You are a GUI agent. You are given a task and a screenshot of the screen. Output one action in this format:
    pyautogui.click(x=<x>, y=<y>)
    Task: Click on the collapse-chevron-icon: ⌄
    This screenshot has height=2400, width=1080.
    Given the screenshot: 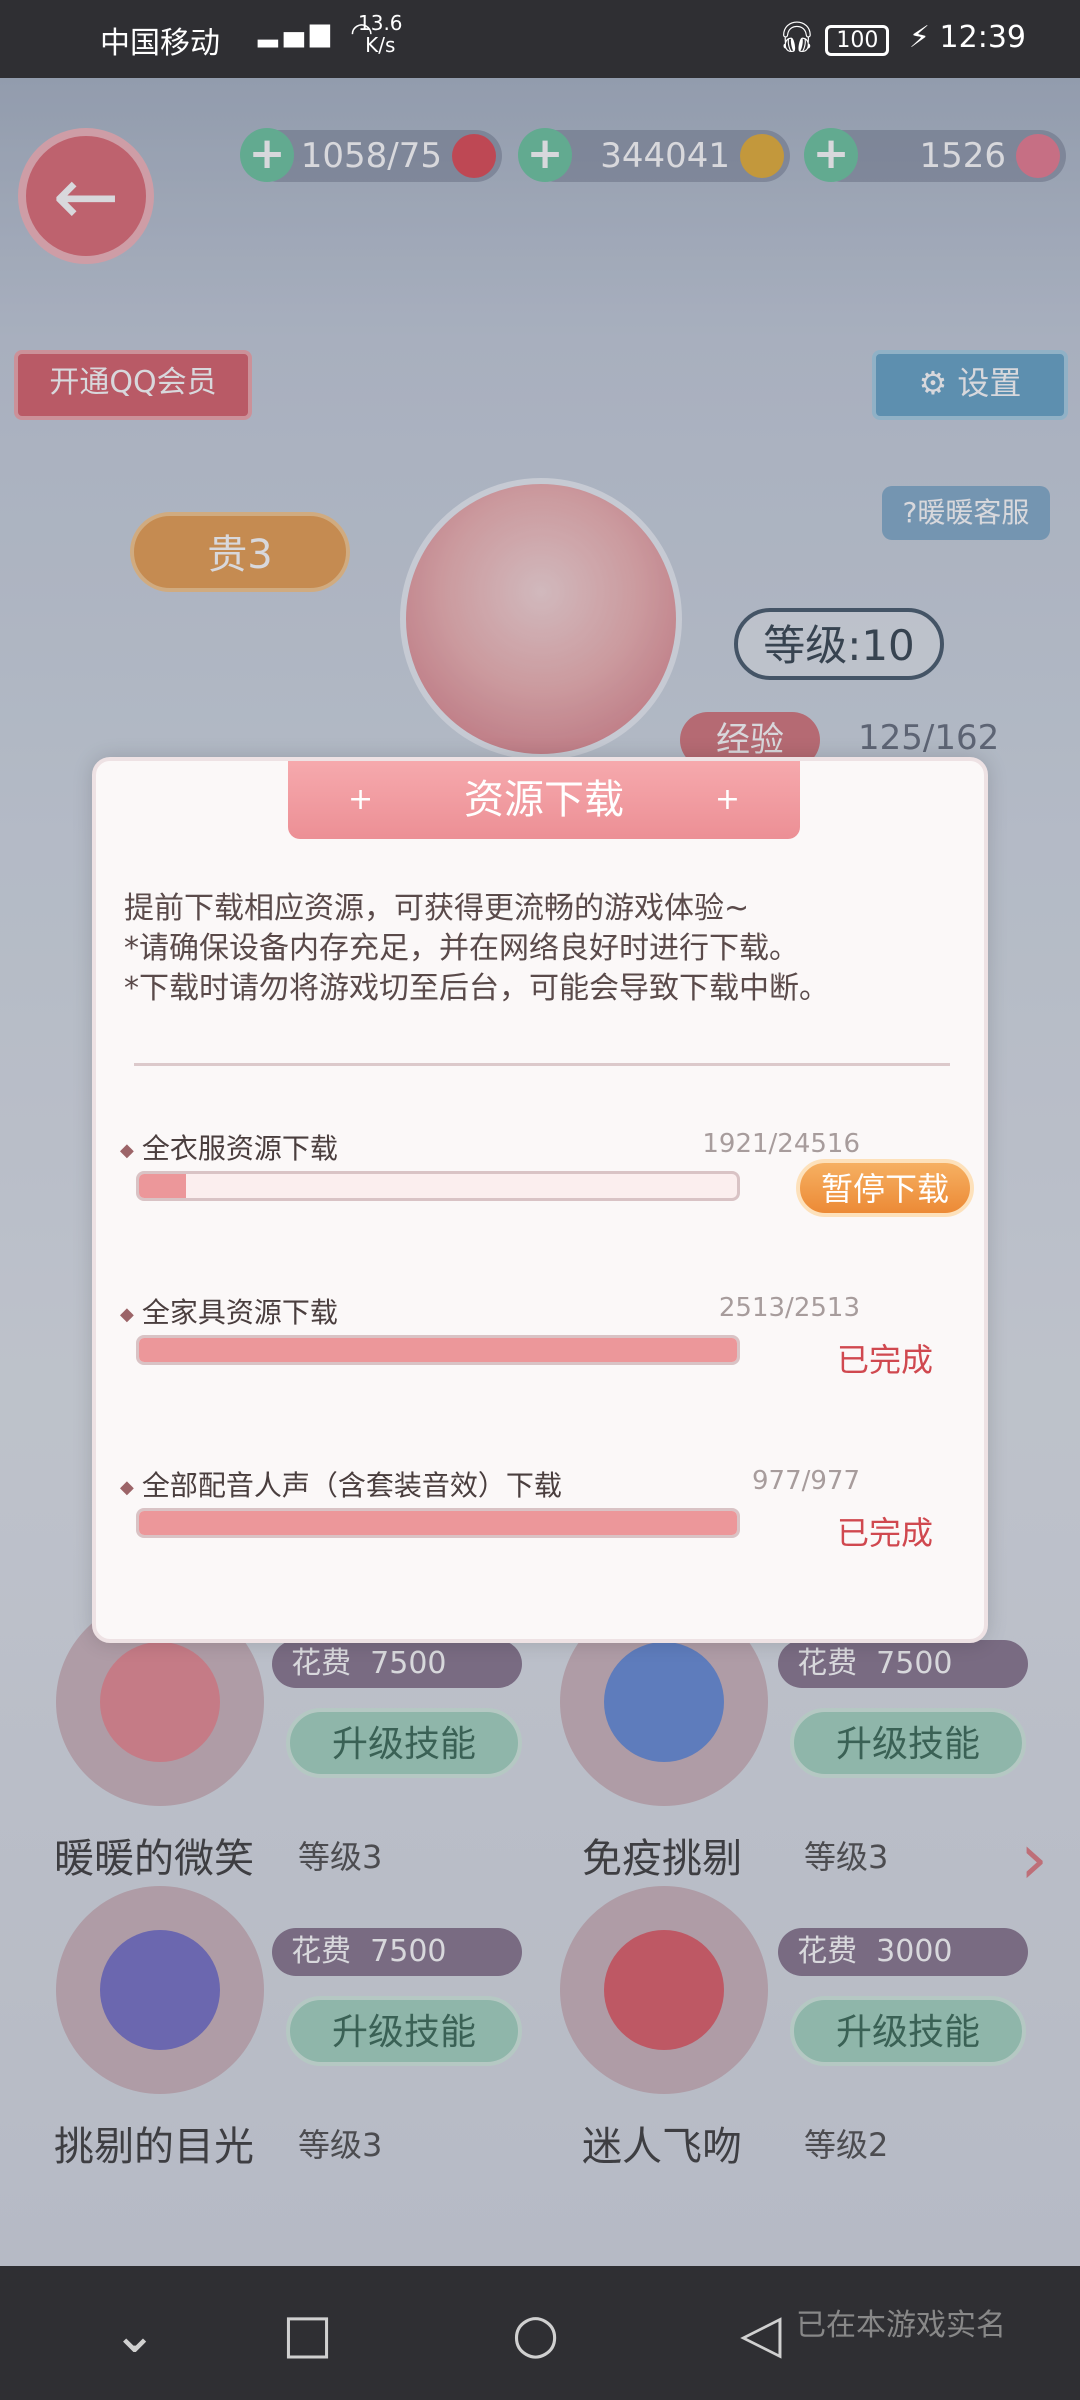 What is the action you would take?
    pyautogui.click(x=134, y=2334)
    